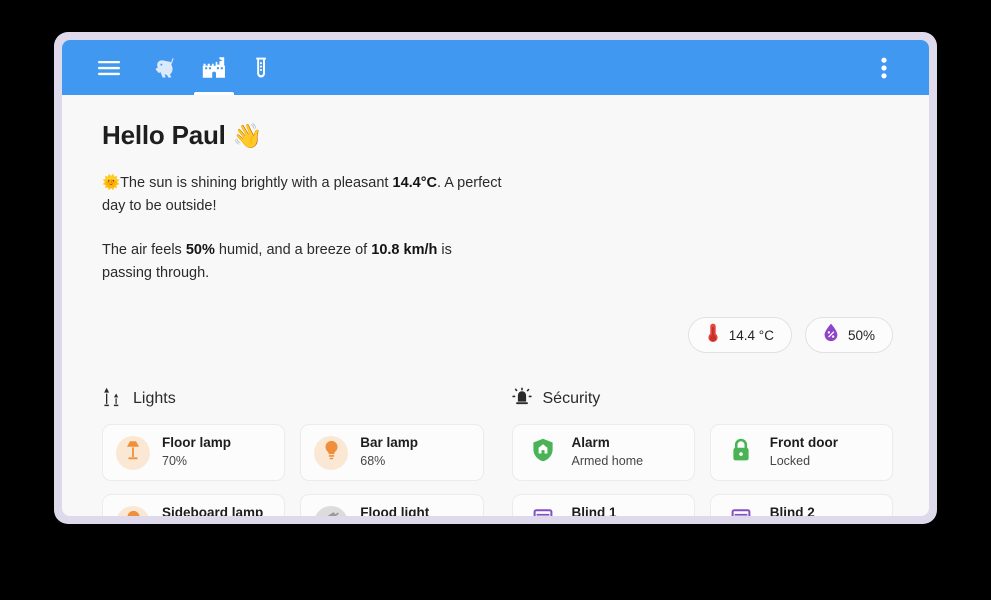 This screenshot has height=600, width=991. Describe the element at coordinates (112, 399) in the screenshot. I see `lamps-icon` at that location.